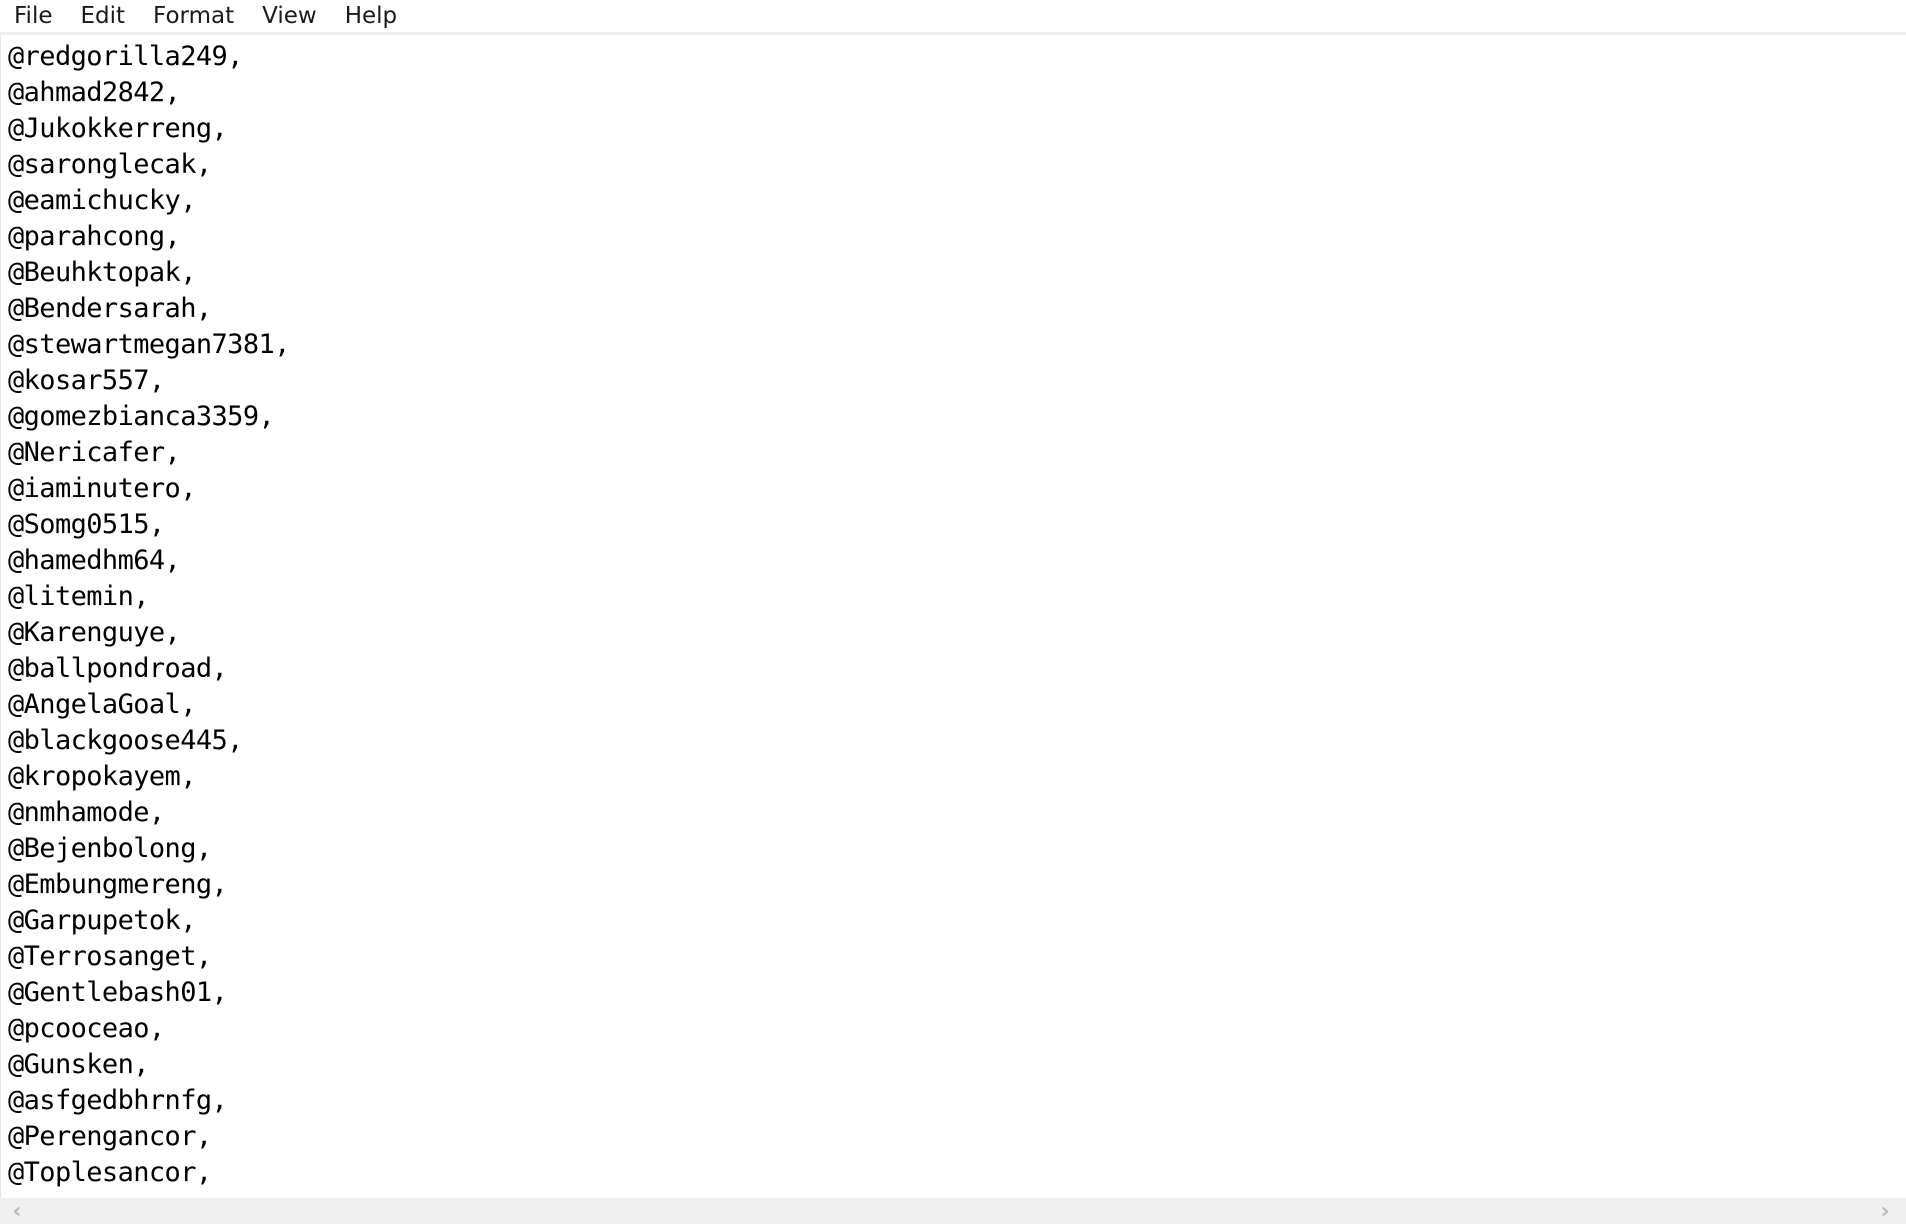 This screenshot has width=1906, height=1224. What do you see at coordinates (289, 16) in the screenshot?
I see `menu-view: View` at bounding box center [289, 16].